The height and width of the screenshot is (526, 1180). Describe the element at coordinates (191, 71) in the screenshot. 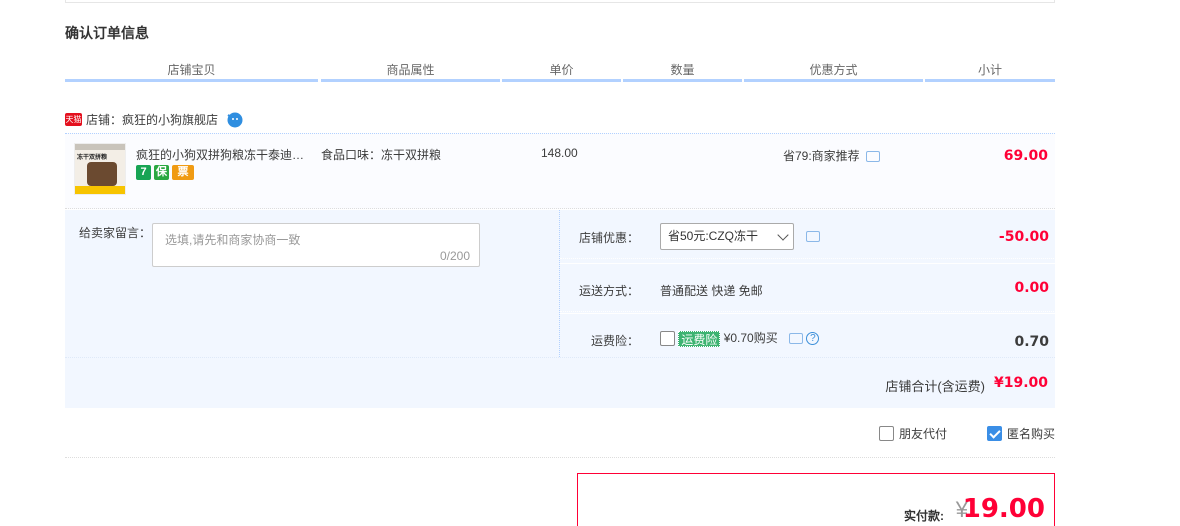

I see `header-shop-item: 店铺宝贝` at that location.